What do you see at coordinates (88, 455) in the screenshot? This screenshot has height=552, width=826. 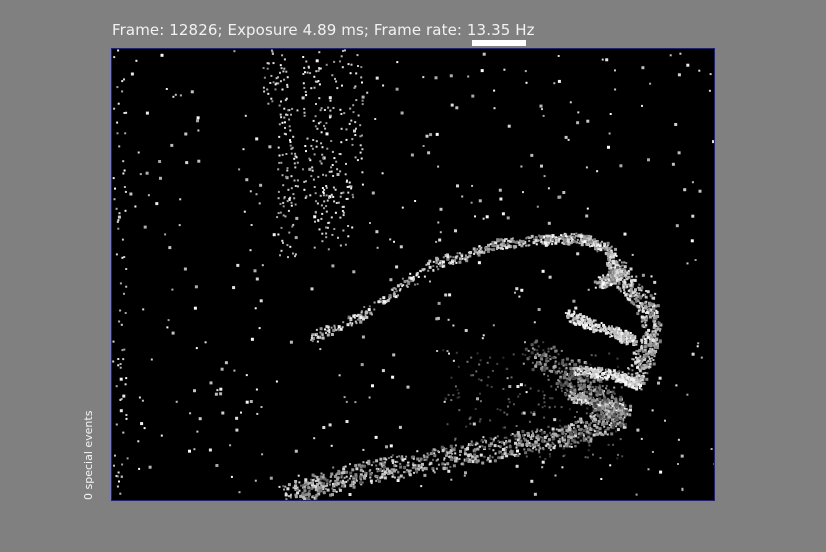 I see `special-events-label: 0 special events` at bounding box center [88, 455].